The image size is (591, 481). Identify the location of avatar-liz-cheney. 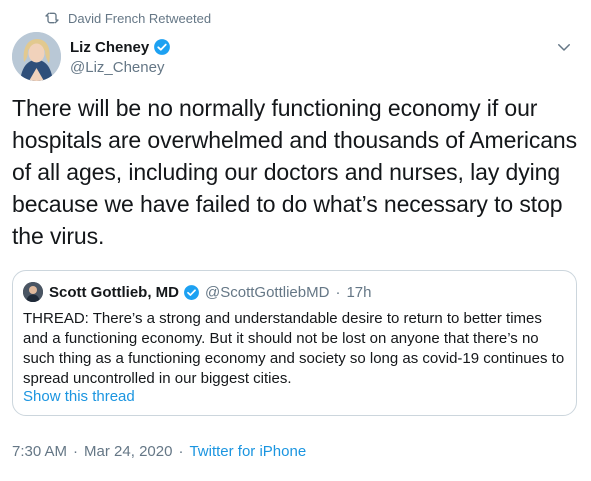
(36, 56).